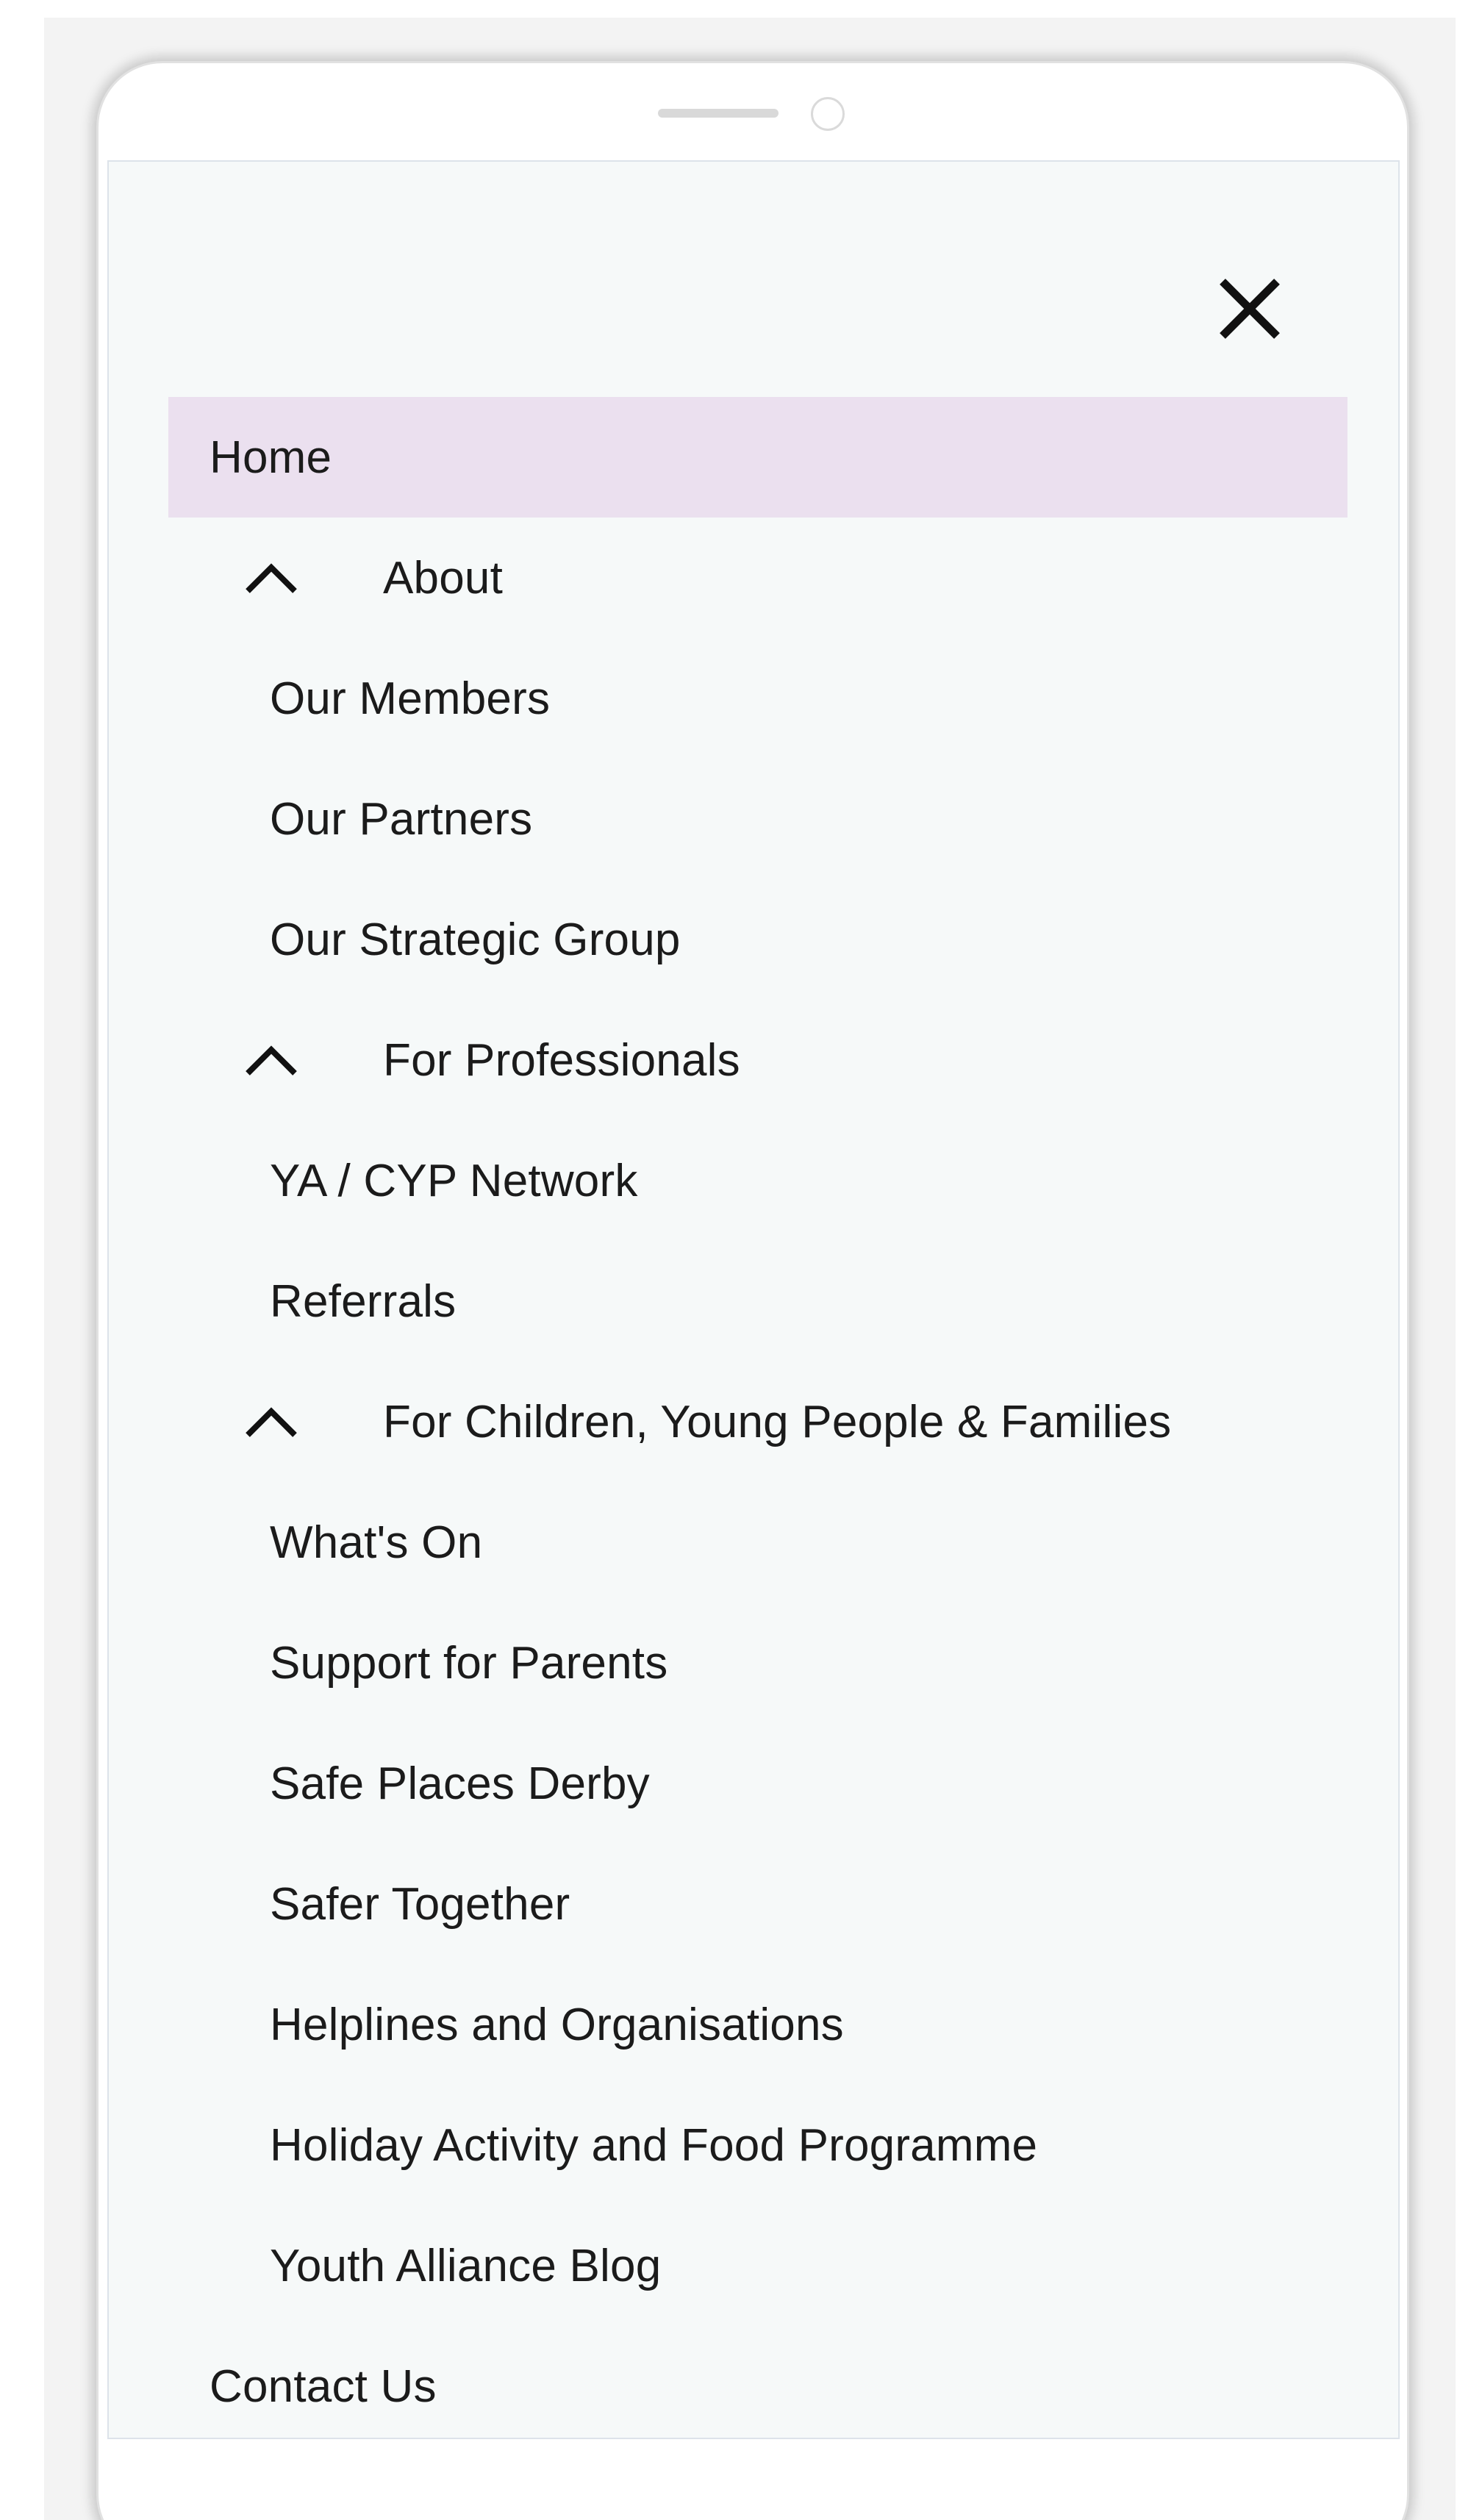  I want to click on phone-camera, so click(828, 114).